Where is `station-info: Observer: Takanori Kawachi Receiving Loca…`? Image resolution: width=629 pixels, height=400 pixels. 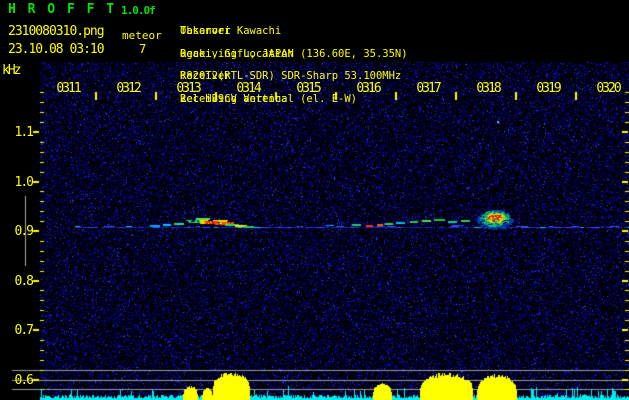 station-info: Observer: Takanori Kawachi Receiving Loca… is located at coordinates (294, 60).